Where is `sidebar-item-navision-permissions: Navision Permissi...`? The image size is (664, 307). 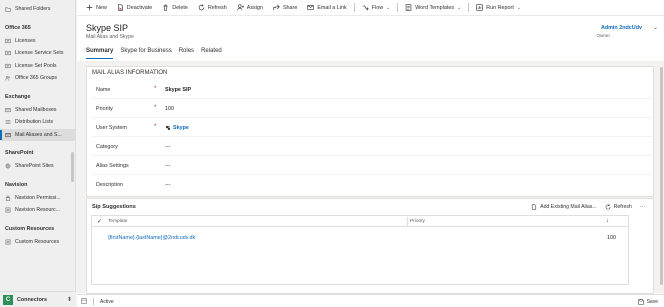
sidebar-item-navision-permissions: Navision Permissi... is located at coordinates (38, 198).